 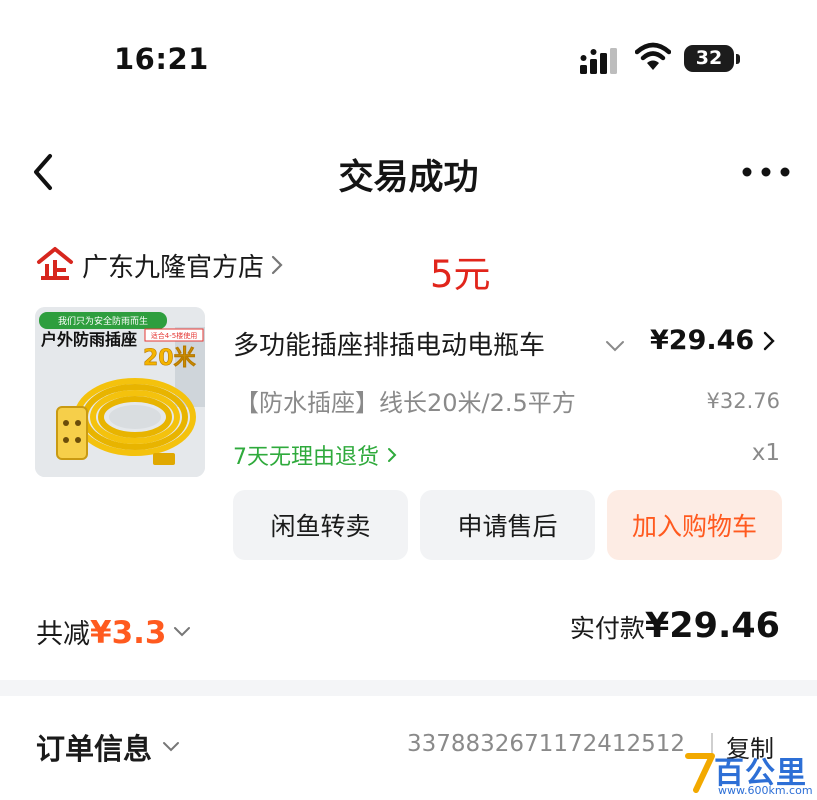 I want to click on paid-summary: 实付款 ¥ 29.46, so click(x=675, y=626).